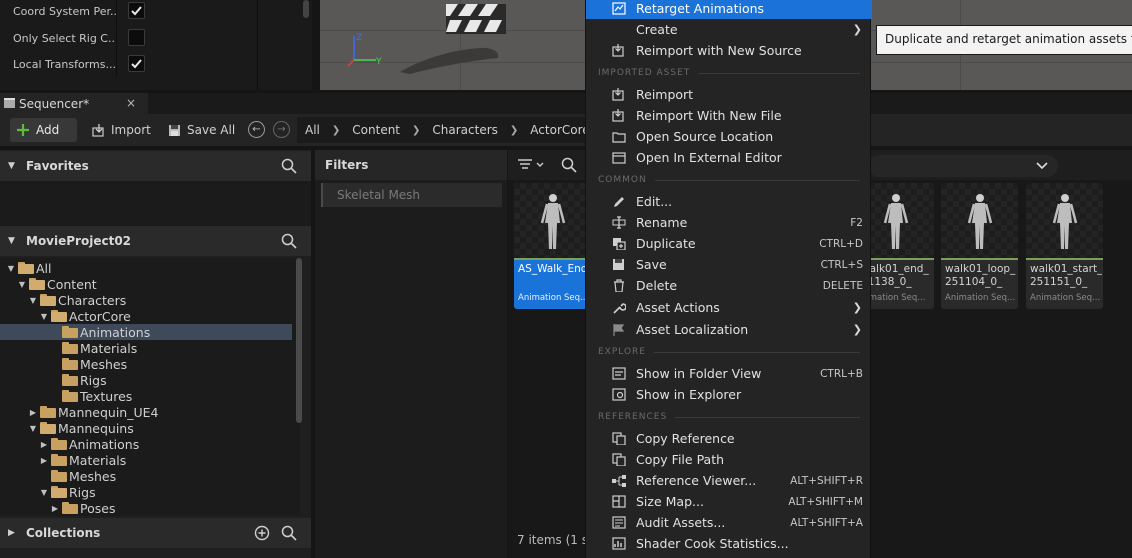 The image size is (1132, 558). What do you see at coordinates (1066, 275) in the screenshot?
I see `asset-name: walk01_start_ 251151_0_` at bounding box center [1066, 275].